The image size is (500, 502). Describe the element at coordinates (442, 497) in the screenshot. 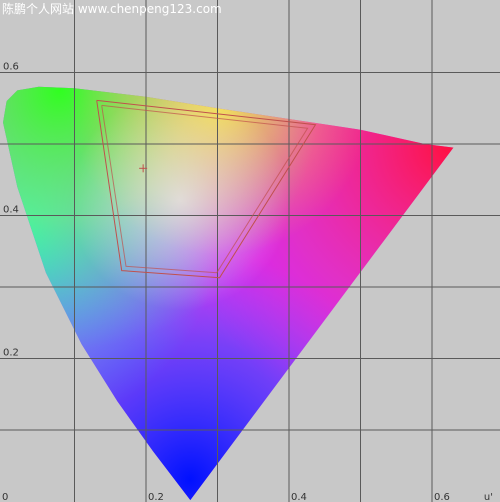

I see `x-tick-label: 0.6` at that location.